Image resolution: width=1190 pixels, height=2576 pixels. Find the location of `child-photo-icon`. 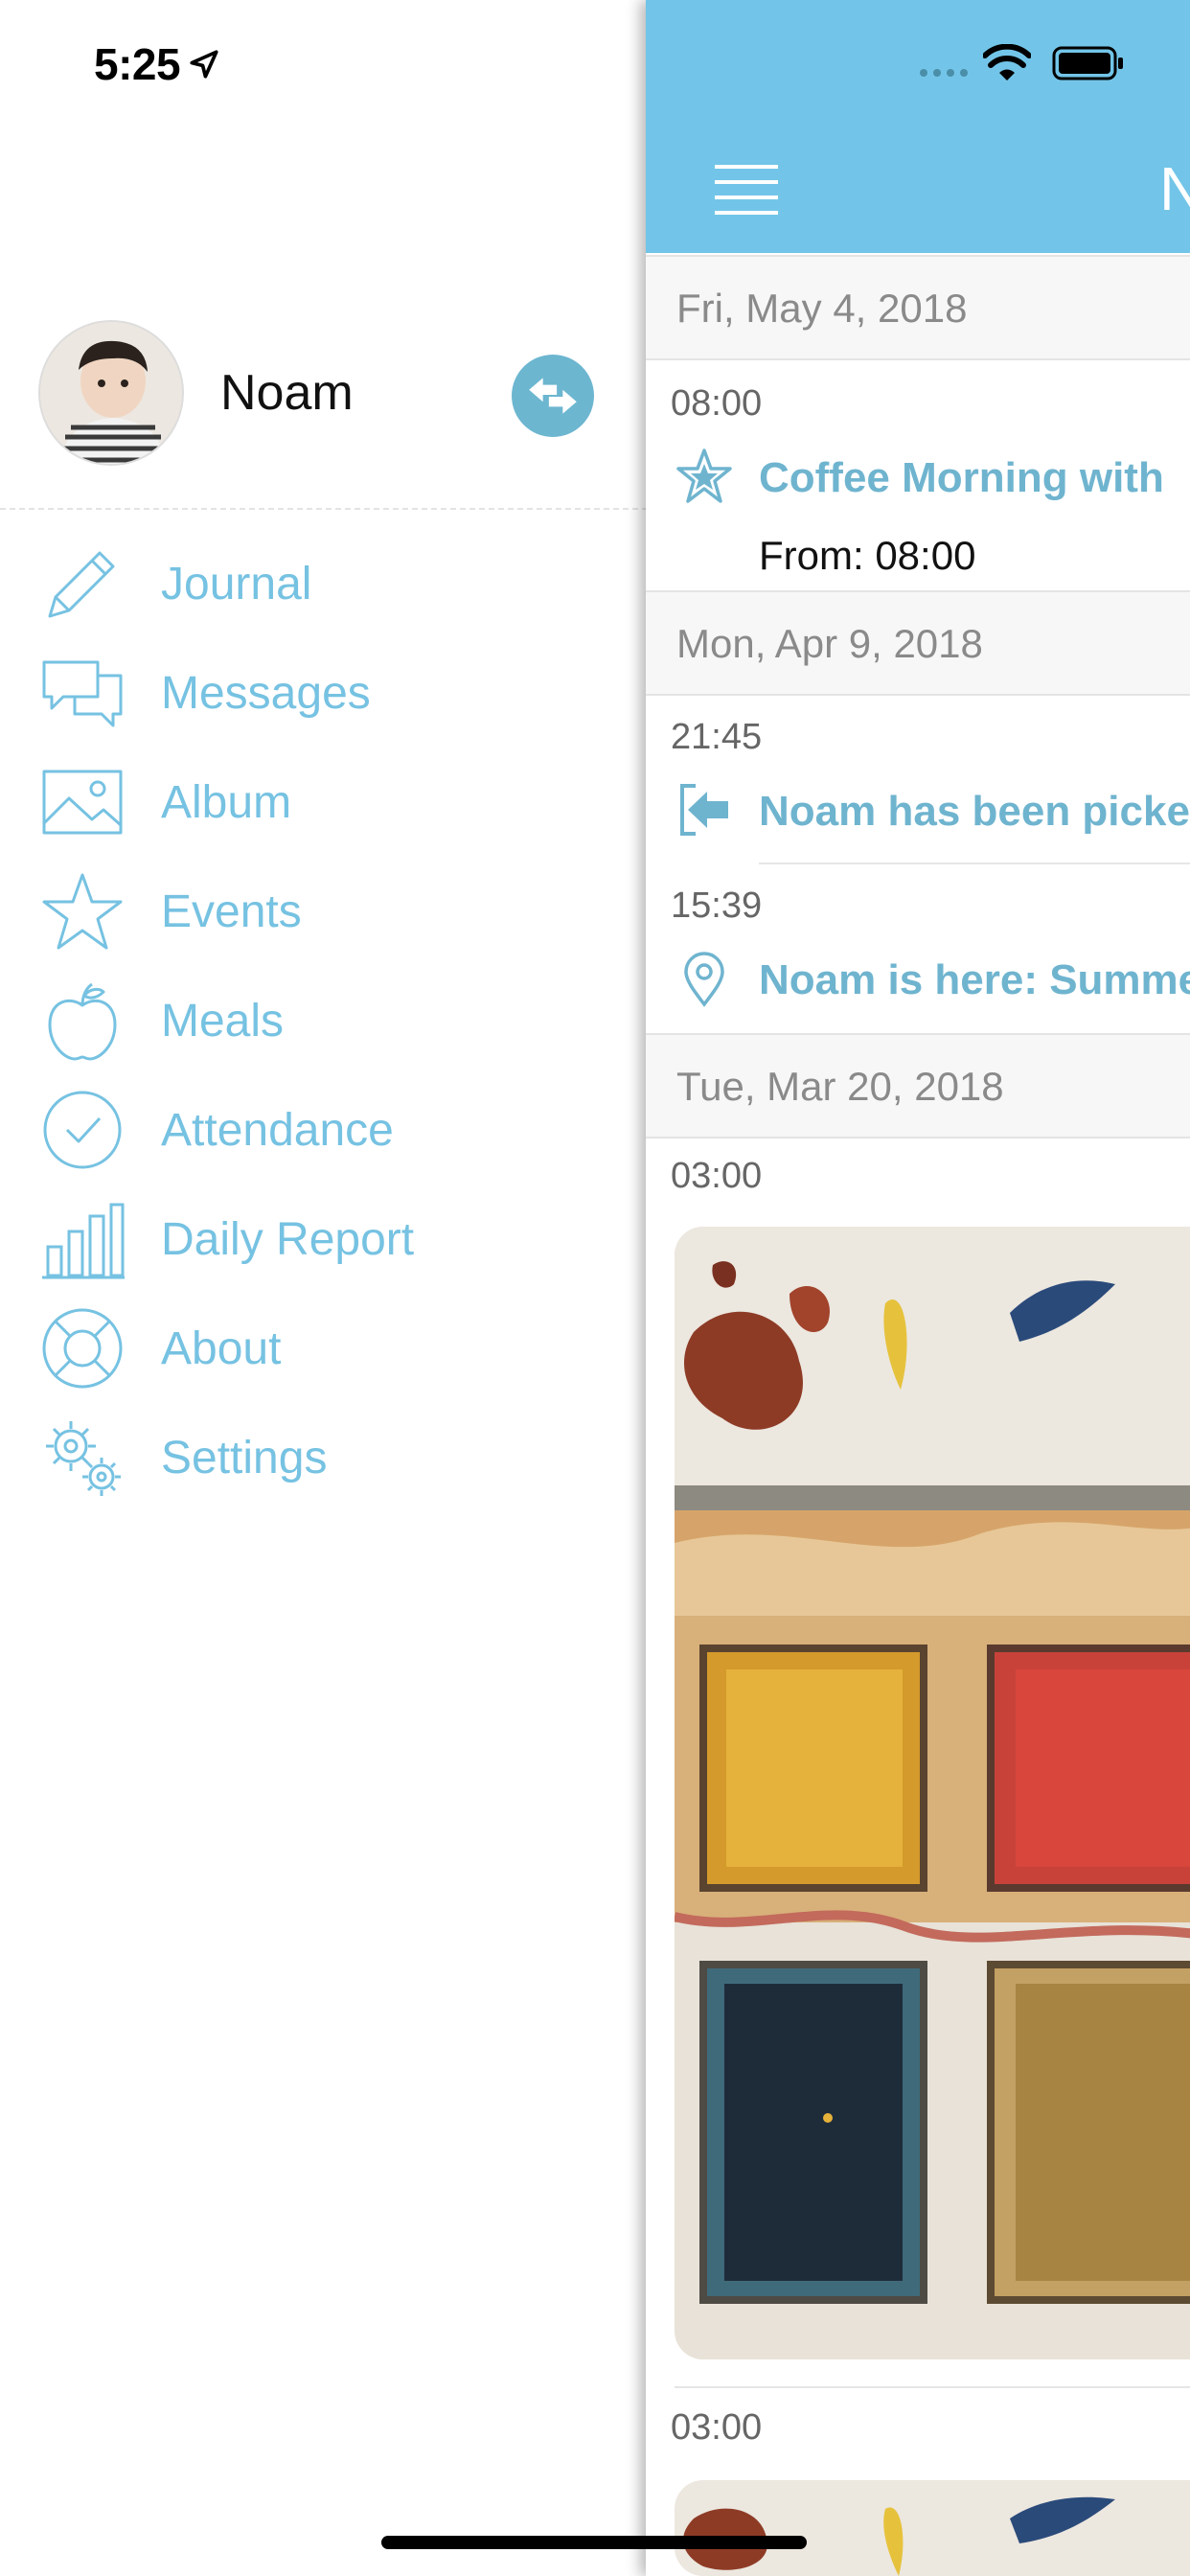

child-photo-icon is located at coordinates (111, 393).